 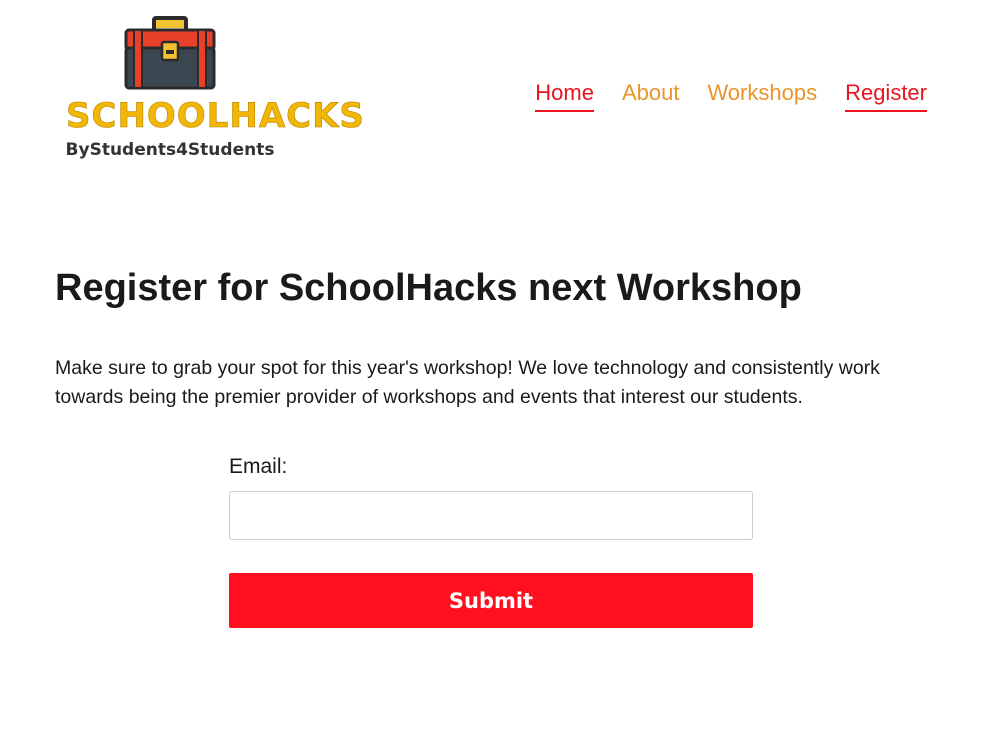 What do you see at coordinates (215, 116) in the screenshot?
I see `logo-wordmark: SCHOOLHACKS` at bounding box center [215, 116].